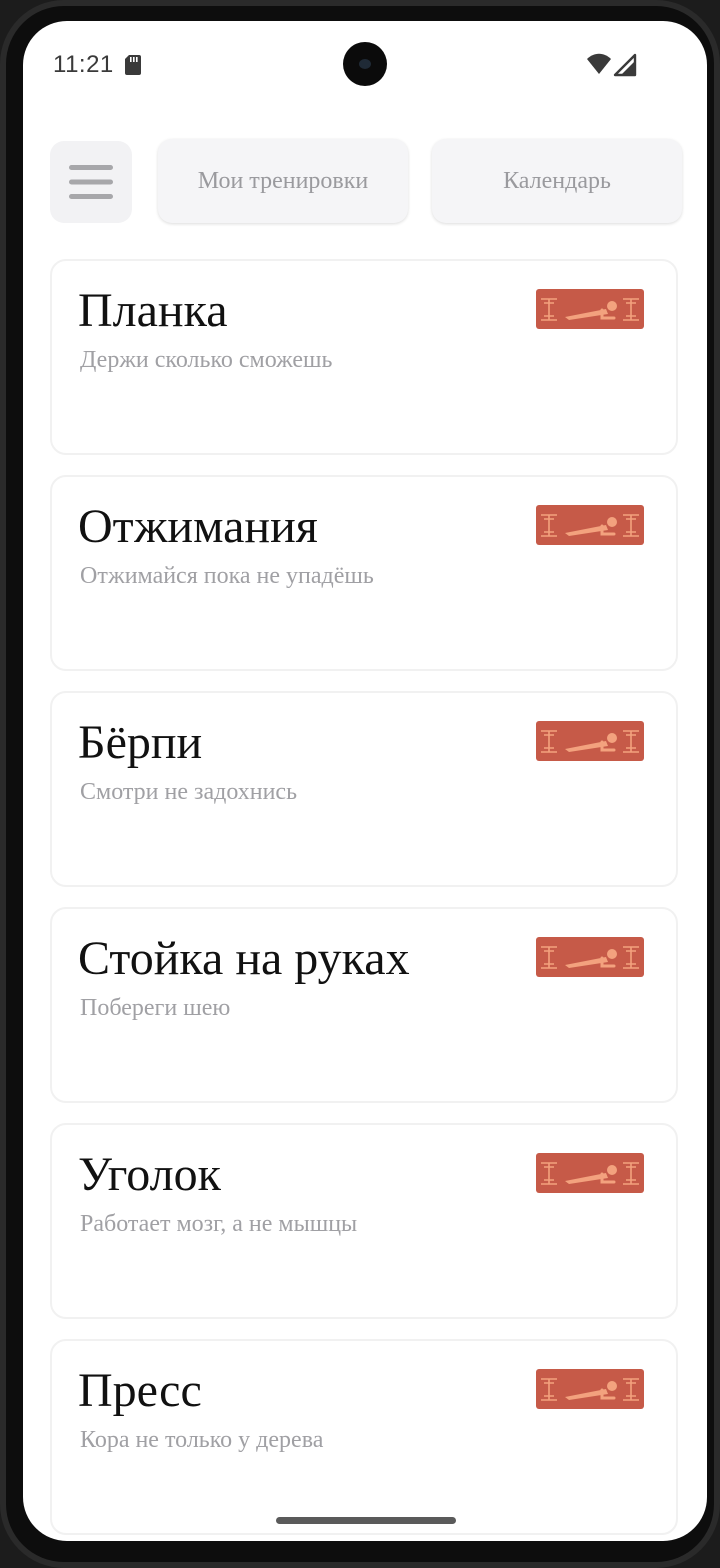  I want to click on workout-title: Планка, so click(153, 310).